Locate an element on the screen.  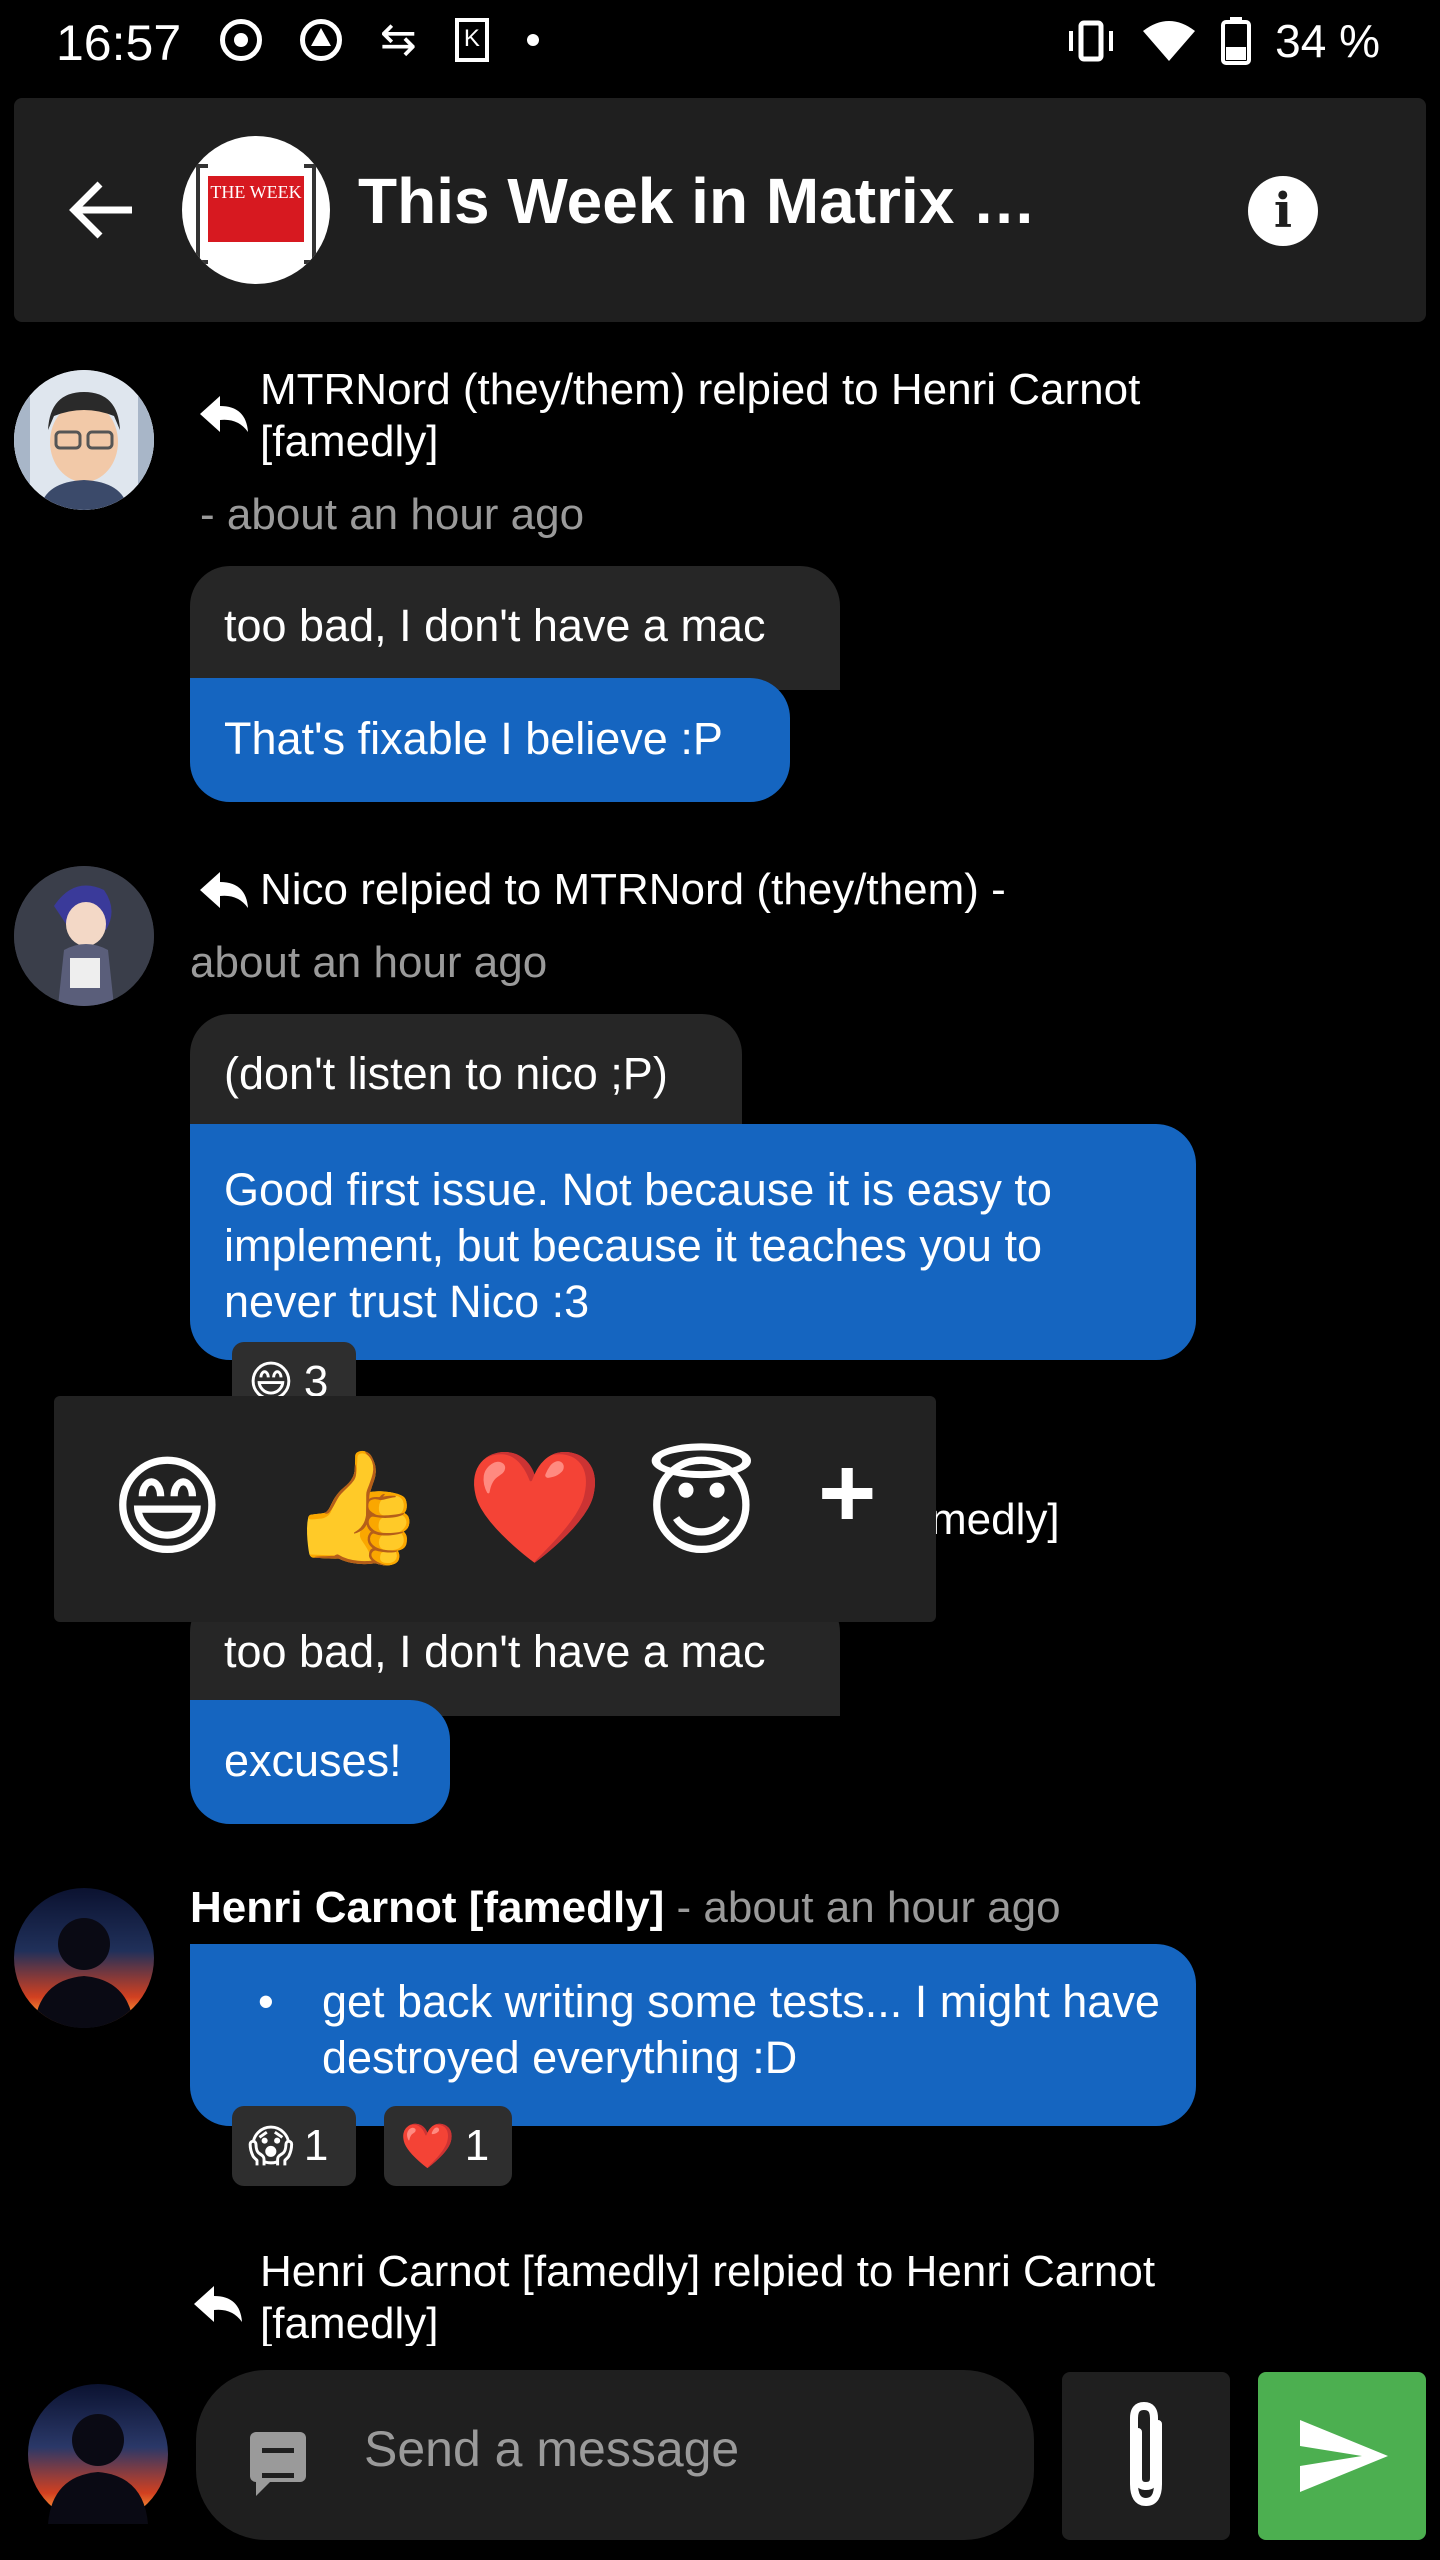
henri-avatar-art is located at coordinates (84, 1973).